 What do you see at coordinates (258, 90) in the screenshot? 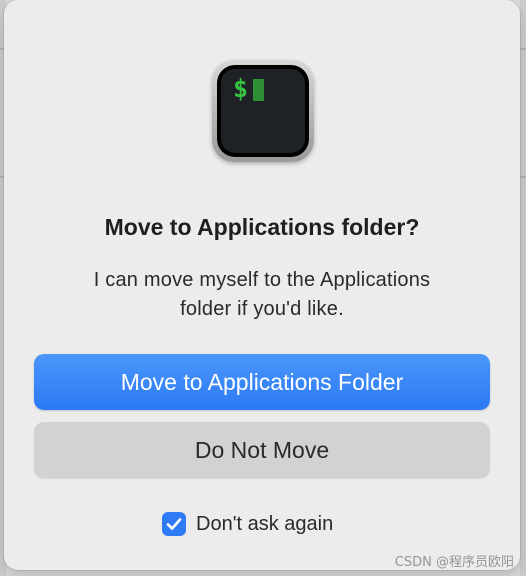
I see `terminal-cursor` at bounding box center [258, 90].